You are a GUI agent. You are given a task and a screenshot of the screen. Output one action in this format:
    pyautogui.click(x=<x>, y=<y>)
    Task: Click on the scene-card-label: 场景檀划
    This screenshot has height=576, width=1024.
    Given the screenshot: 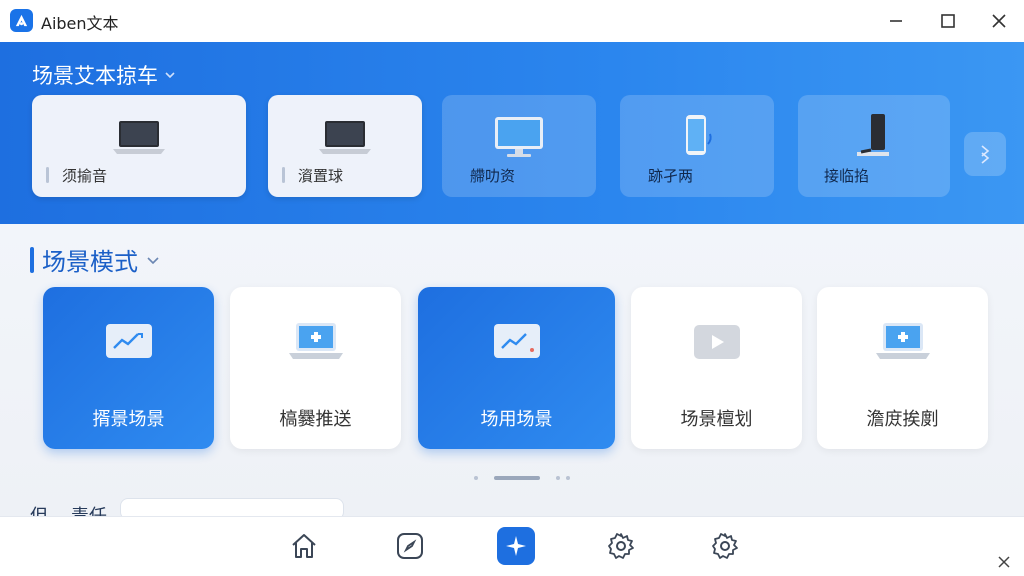 What is the action you would take?
    pyautogui.click(x=716, y=419)
    